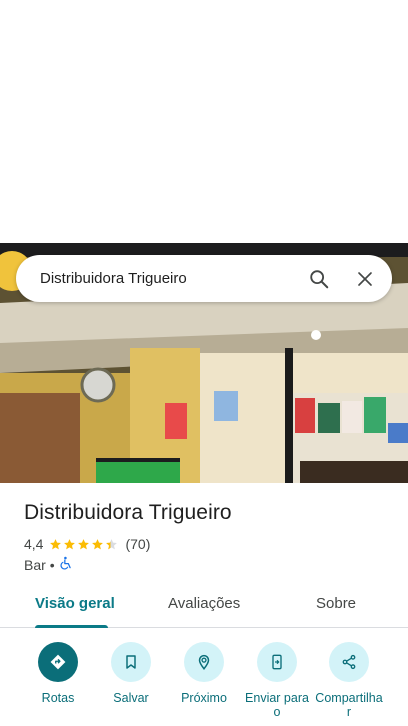 This screenshot has width=408, height=726. I want to click on tab-about: Sobre, so click(336, 603).